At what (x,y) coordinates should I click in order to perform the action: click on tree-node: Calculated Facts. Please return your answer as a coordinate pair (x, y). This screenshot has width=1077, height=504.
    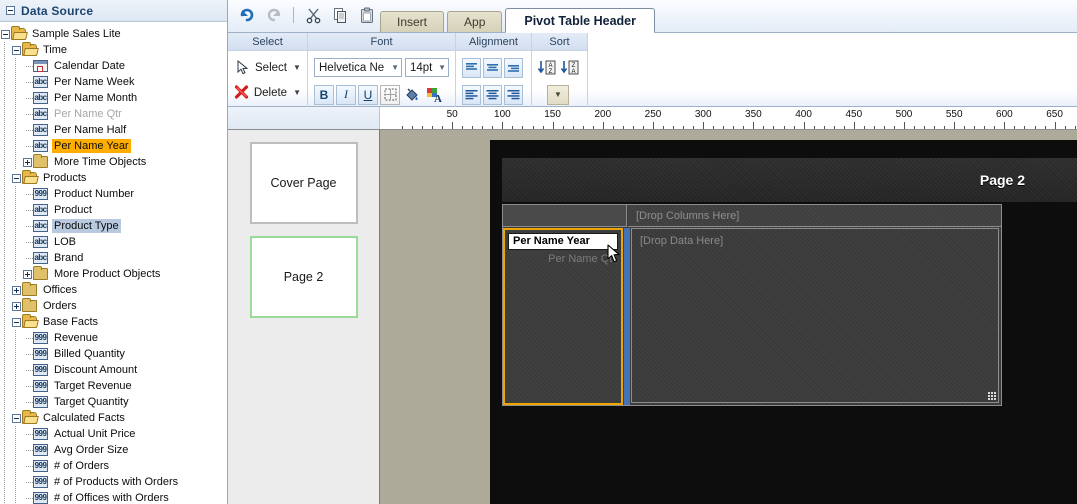
    Looking at the image, I should click on (113, 418).